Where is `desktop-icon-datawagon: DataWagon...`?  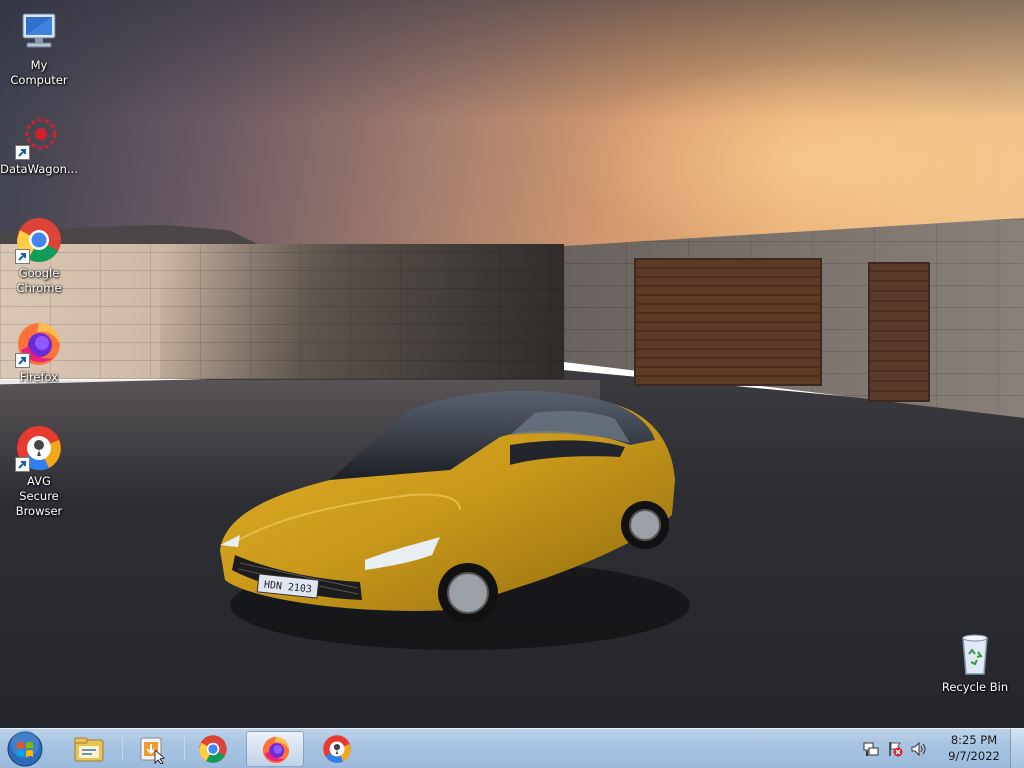 desktop-icon-datawagon: DataWagon... is located at coordinates (39, 144).